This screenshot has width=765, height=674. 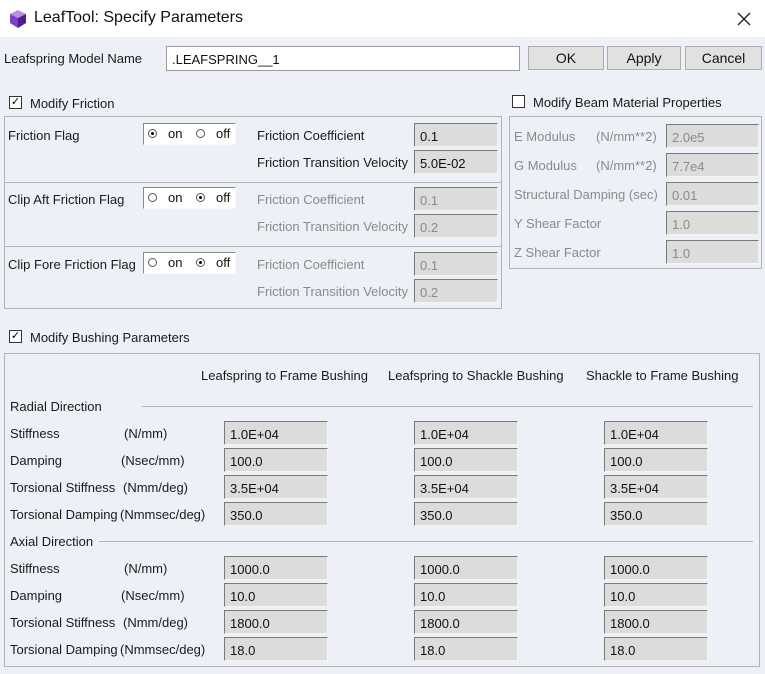 What do you see at coordinates (64, 514) in the screenshot?
I see `radial-torsional-damping-label: Torsional Damping` at bounding box center [64, 514].